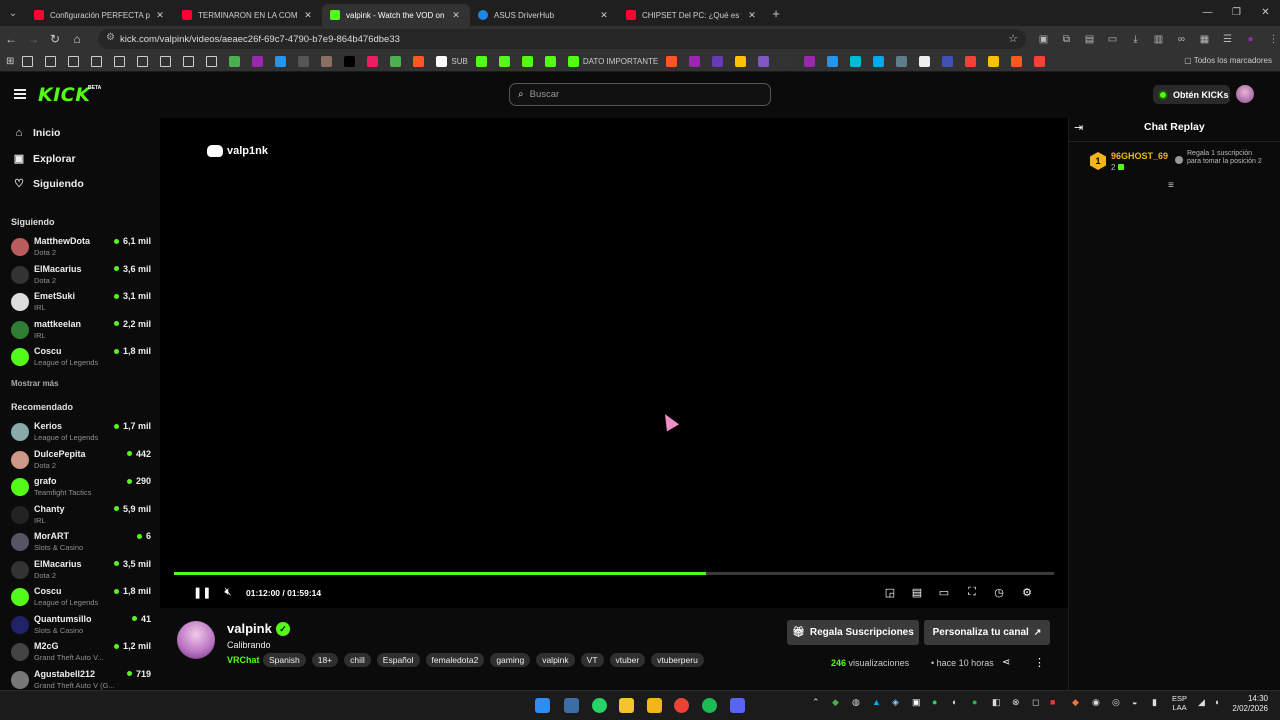 Image resolution: width=1280 pixels, height=720 pixels. Describe the element at coordinates (1216, 702) in the screenshot. I see `volume-icon: ◖` at that location.